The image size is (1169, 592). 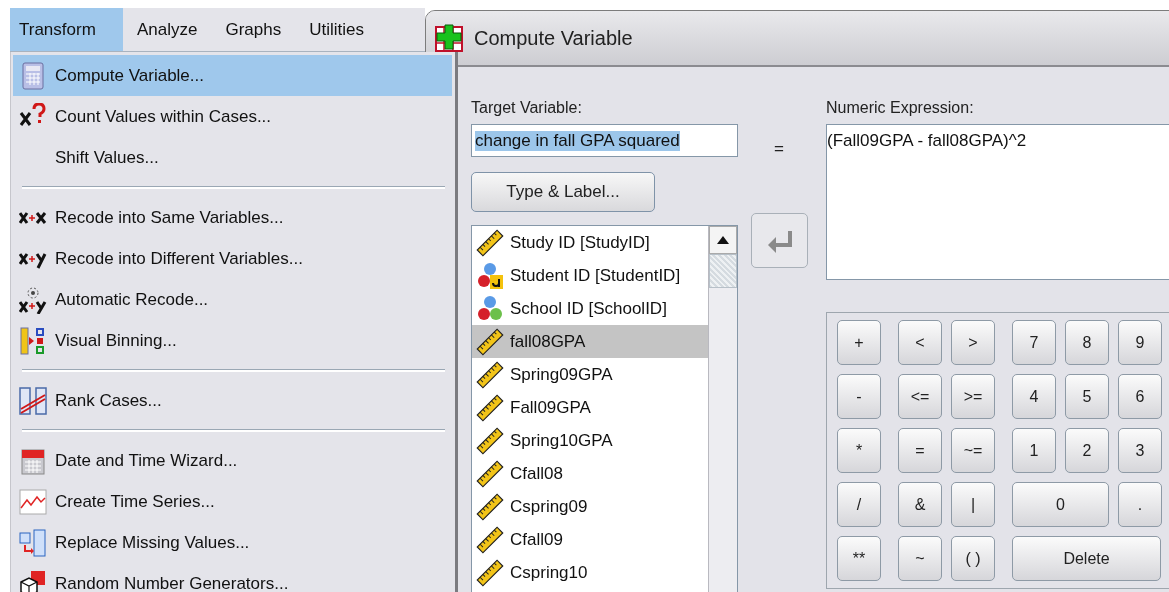 I want to click on menu-bar-item: Graphs, so click(x=253, y=29).